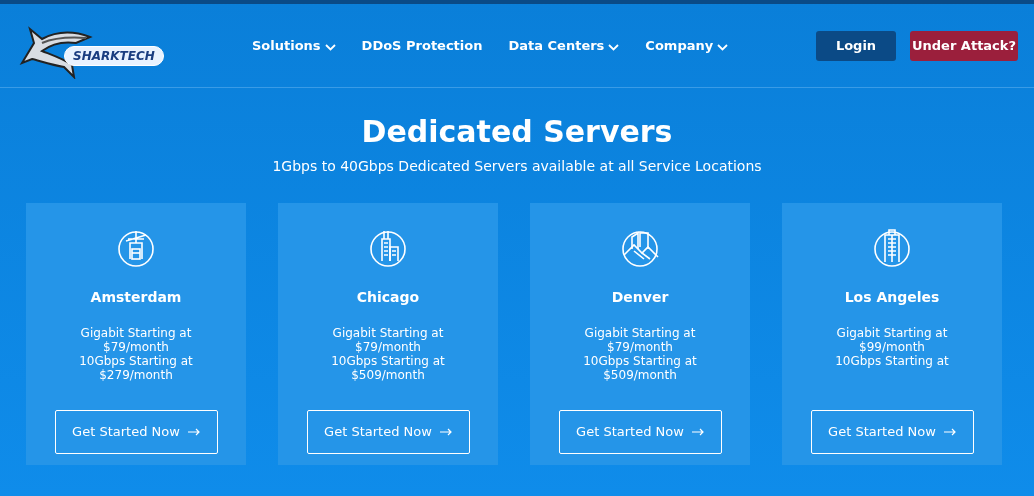 The height and width of the screenshot is (496, 1034). Describe the element at coordinates (114, 55) in the screenshot. I see `logo-text: SHARKTECH` at that location.